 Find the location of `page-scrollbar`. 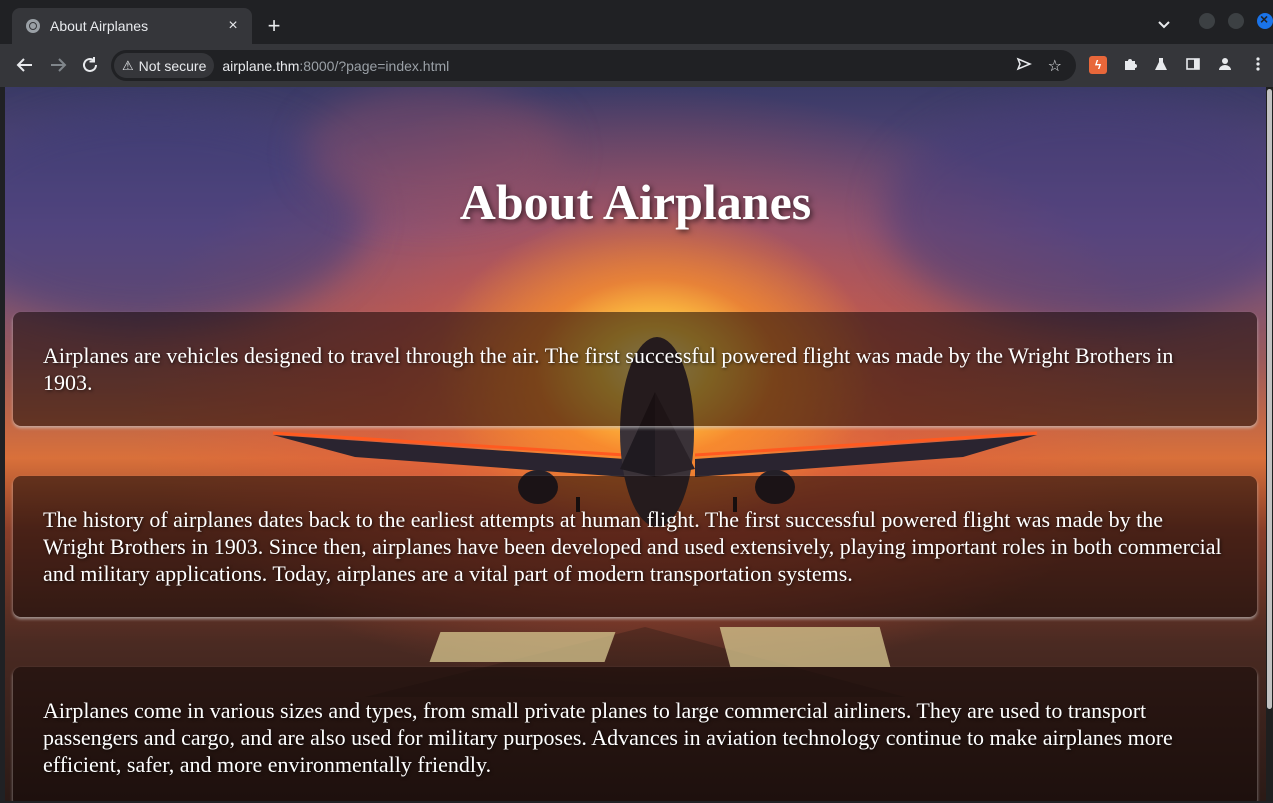

page-scrollbar is located at coordinates (1269, 444).